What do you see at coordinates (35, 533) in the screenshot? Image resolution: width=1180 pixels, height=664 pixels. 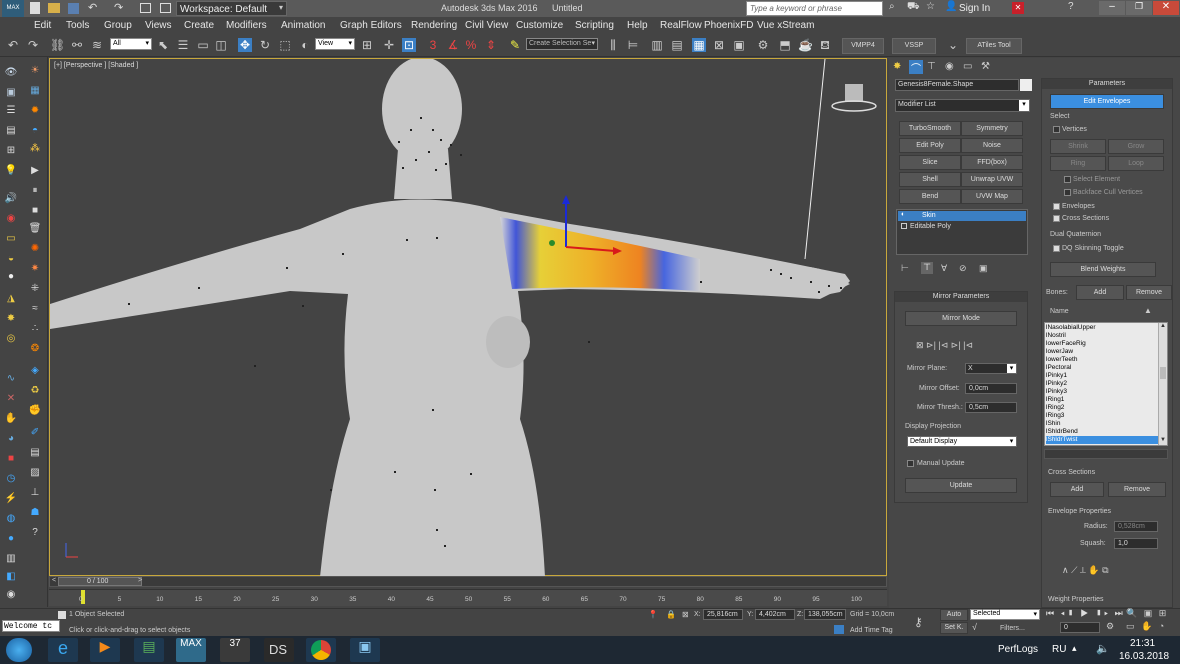 I see `help-icon: ?` at bounding box center [35, 533].